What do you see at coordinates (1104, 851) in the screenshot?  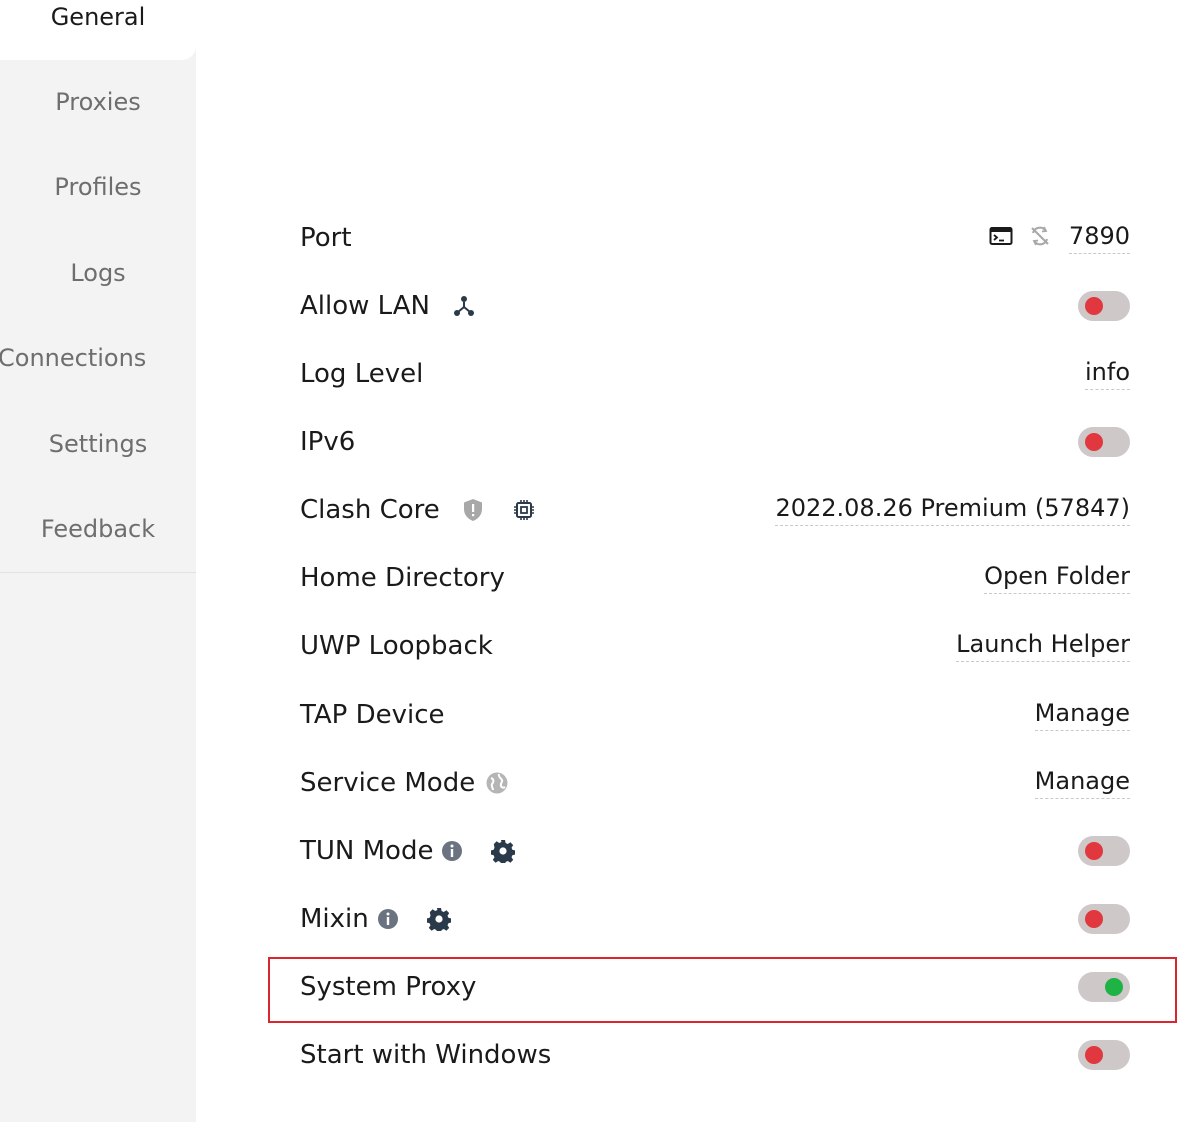 I see `tun-mode-toggle` at bounding box center [1104, 851].